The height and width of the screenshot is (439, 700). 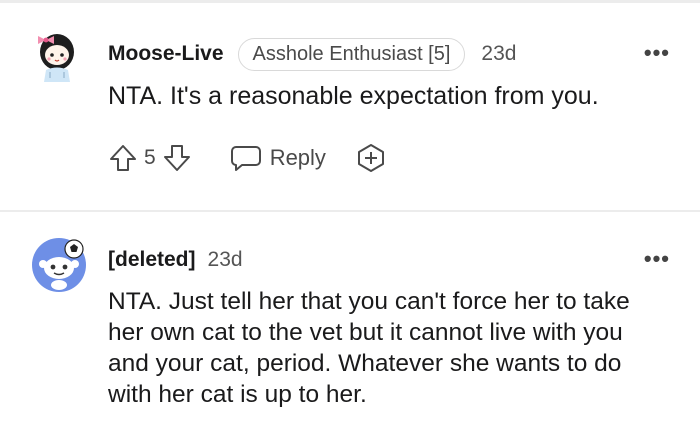 I want to click on snoo-girl-avatar-icon, so click(x=56, y=58).